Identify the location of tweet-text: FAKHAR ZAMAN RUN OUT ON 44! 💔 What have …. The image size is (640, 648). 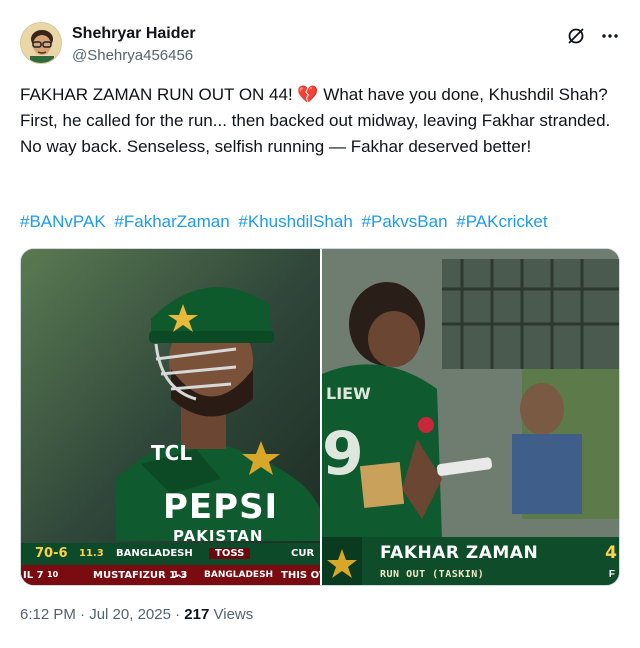
(315, 120).